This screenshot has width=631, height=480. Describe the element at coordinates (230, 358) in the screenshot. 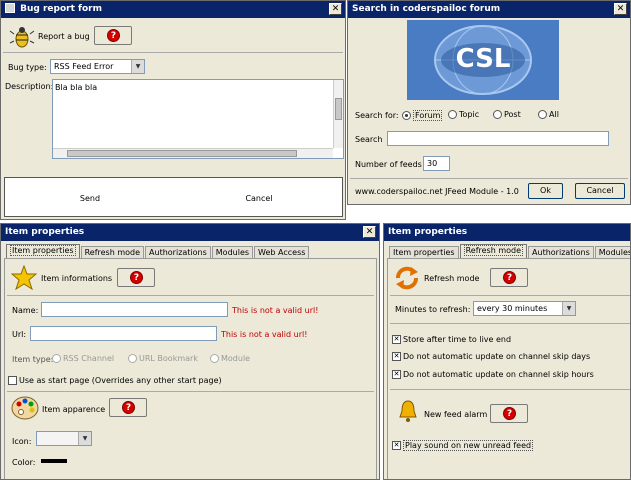

I see `radio-module: Module` at that location.